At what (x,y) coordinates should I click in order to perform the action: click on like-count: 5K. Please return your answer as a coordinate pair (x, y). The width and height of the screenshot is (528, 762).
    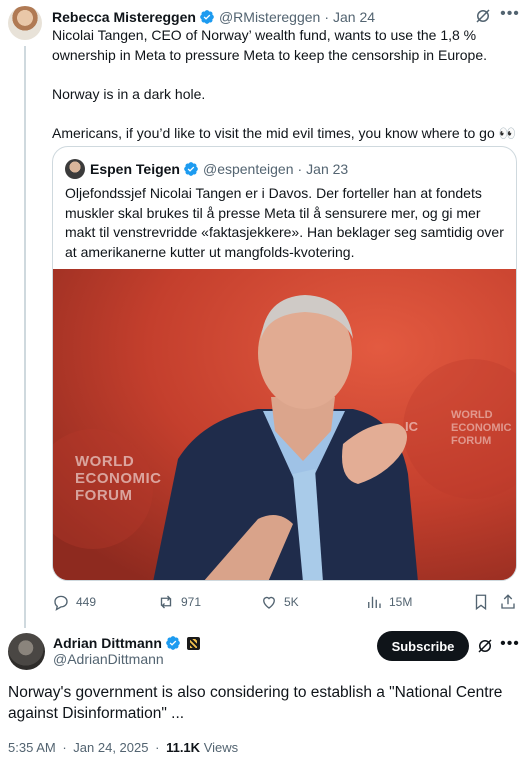
    Looking at the image, I should click on (291, 602).